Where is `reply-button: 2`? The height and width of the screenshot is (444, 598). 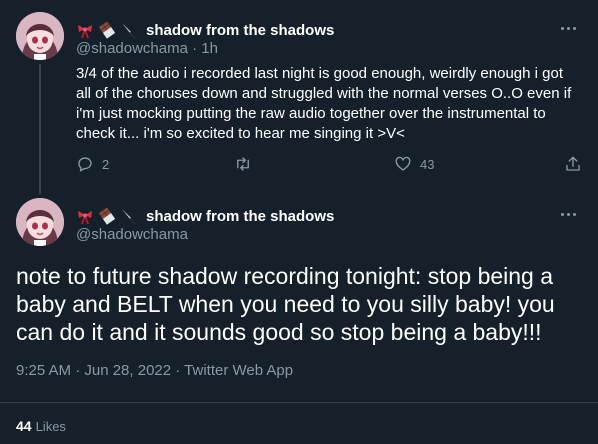 reply-button: 2 is located at coordinates (92, 164).